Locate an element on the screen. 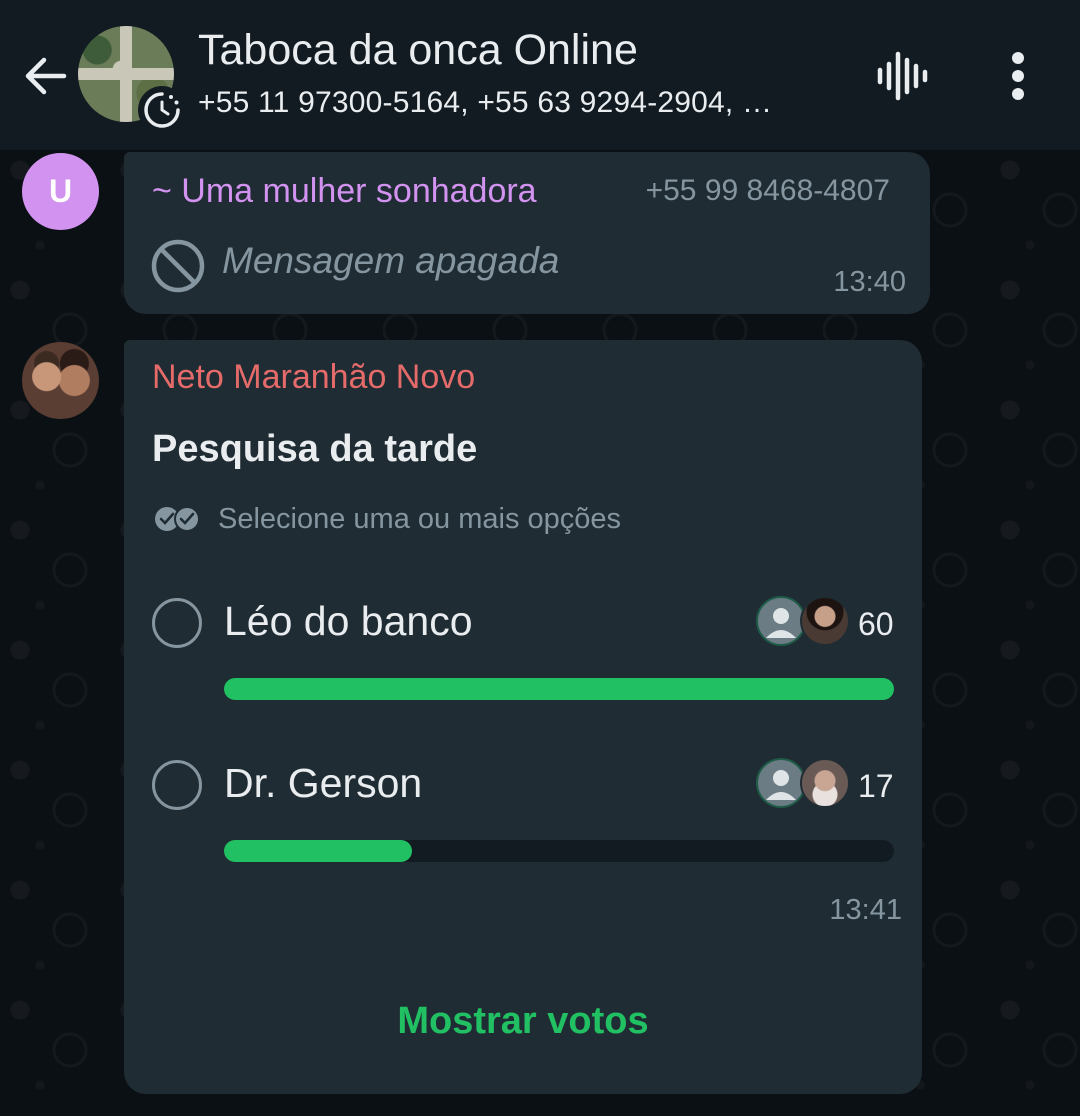 The image size is (1080, 1116). voice-chat-button is located at coordinates (902, 76).